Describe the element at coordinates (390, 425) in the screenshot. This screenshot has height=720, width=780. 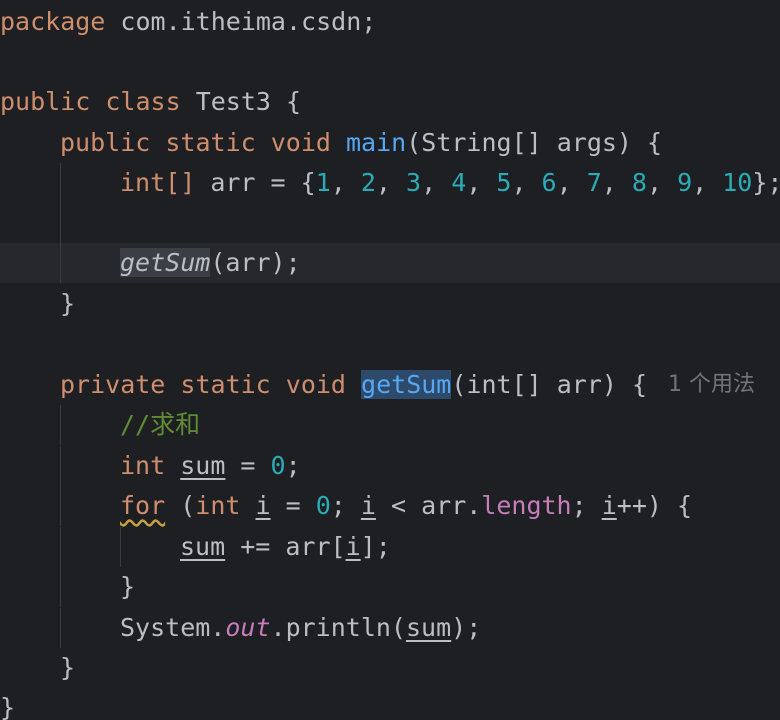
I see `code-line: //求和` at that location.